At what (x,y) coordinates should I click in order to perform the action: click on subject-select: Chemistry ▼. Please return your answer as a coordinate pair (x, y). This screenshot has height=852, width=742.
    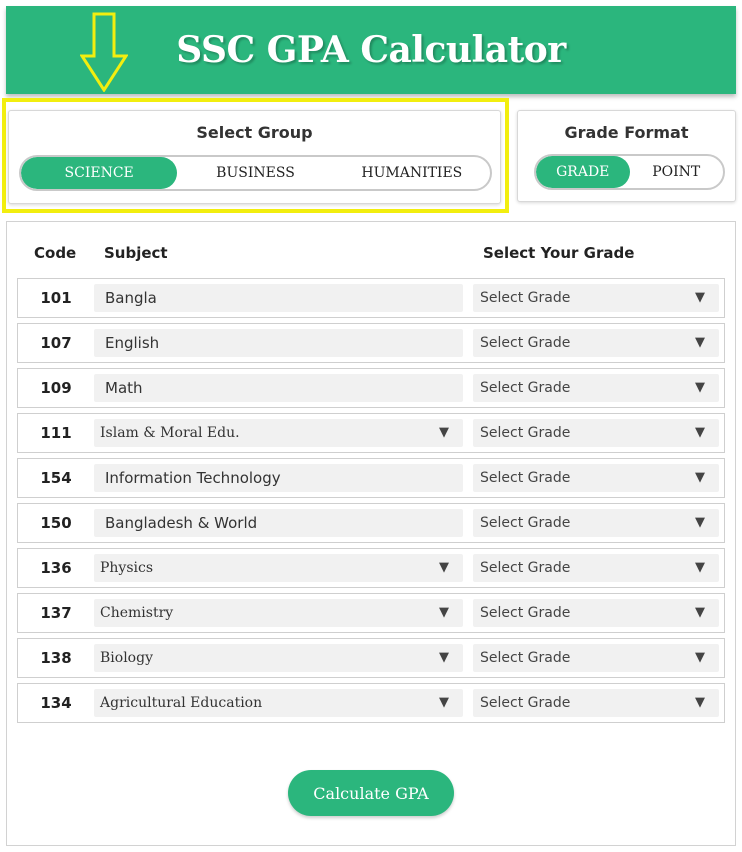
    Looking at the image, I should click on (278, 613).